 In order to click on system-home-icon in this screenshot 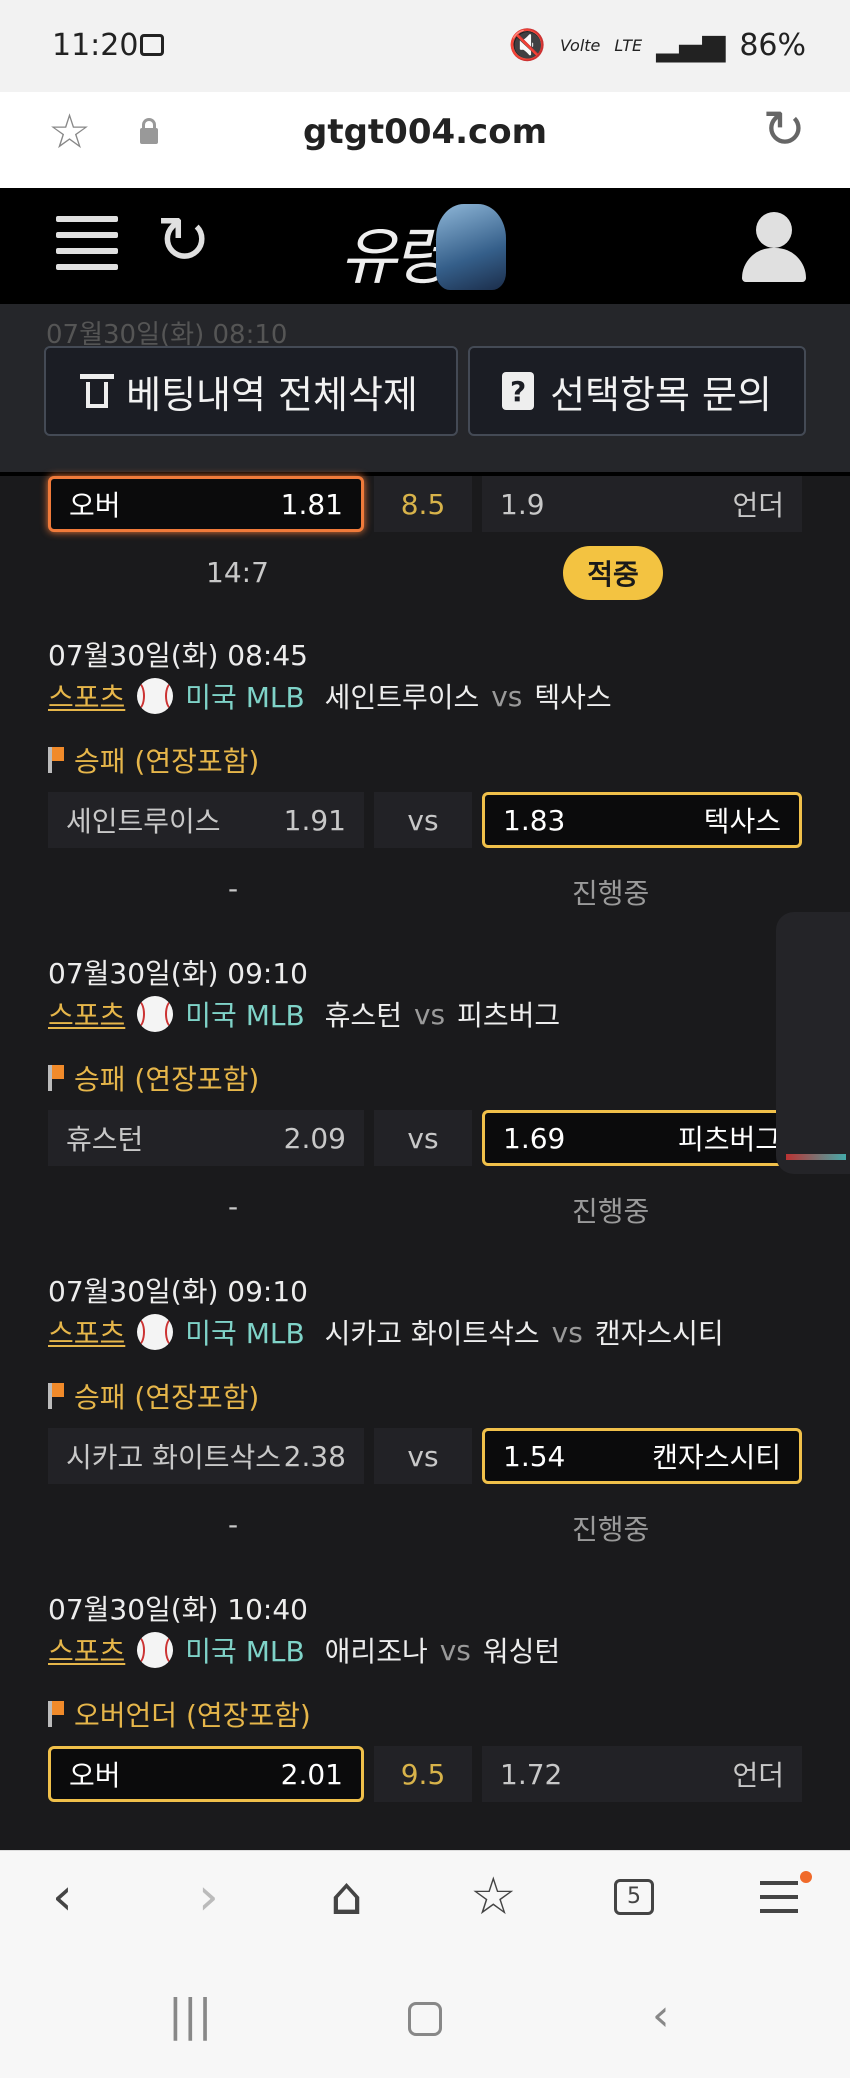, I will do `click(425, 2019)`.